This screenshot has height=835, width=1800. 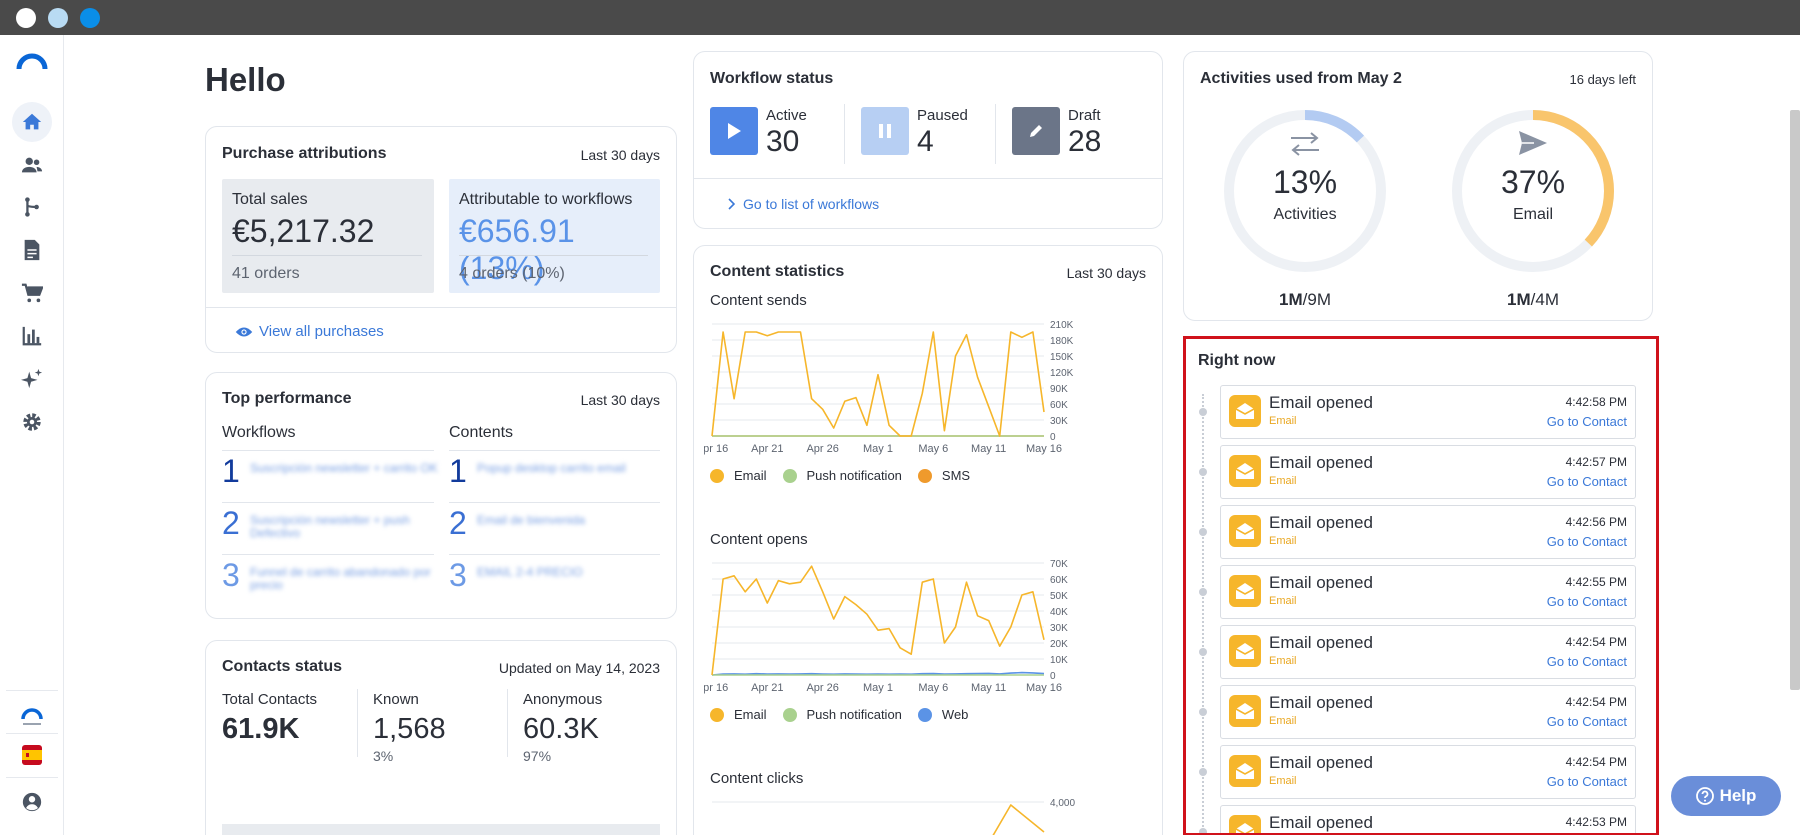 I want to click on window-close-button, so click(x=26, y=18).